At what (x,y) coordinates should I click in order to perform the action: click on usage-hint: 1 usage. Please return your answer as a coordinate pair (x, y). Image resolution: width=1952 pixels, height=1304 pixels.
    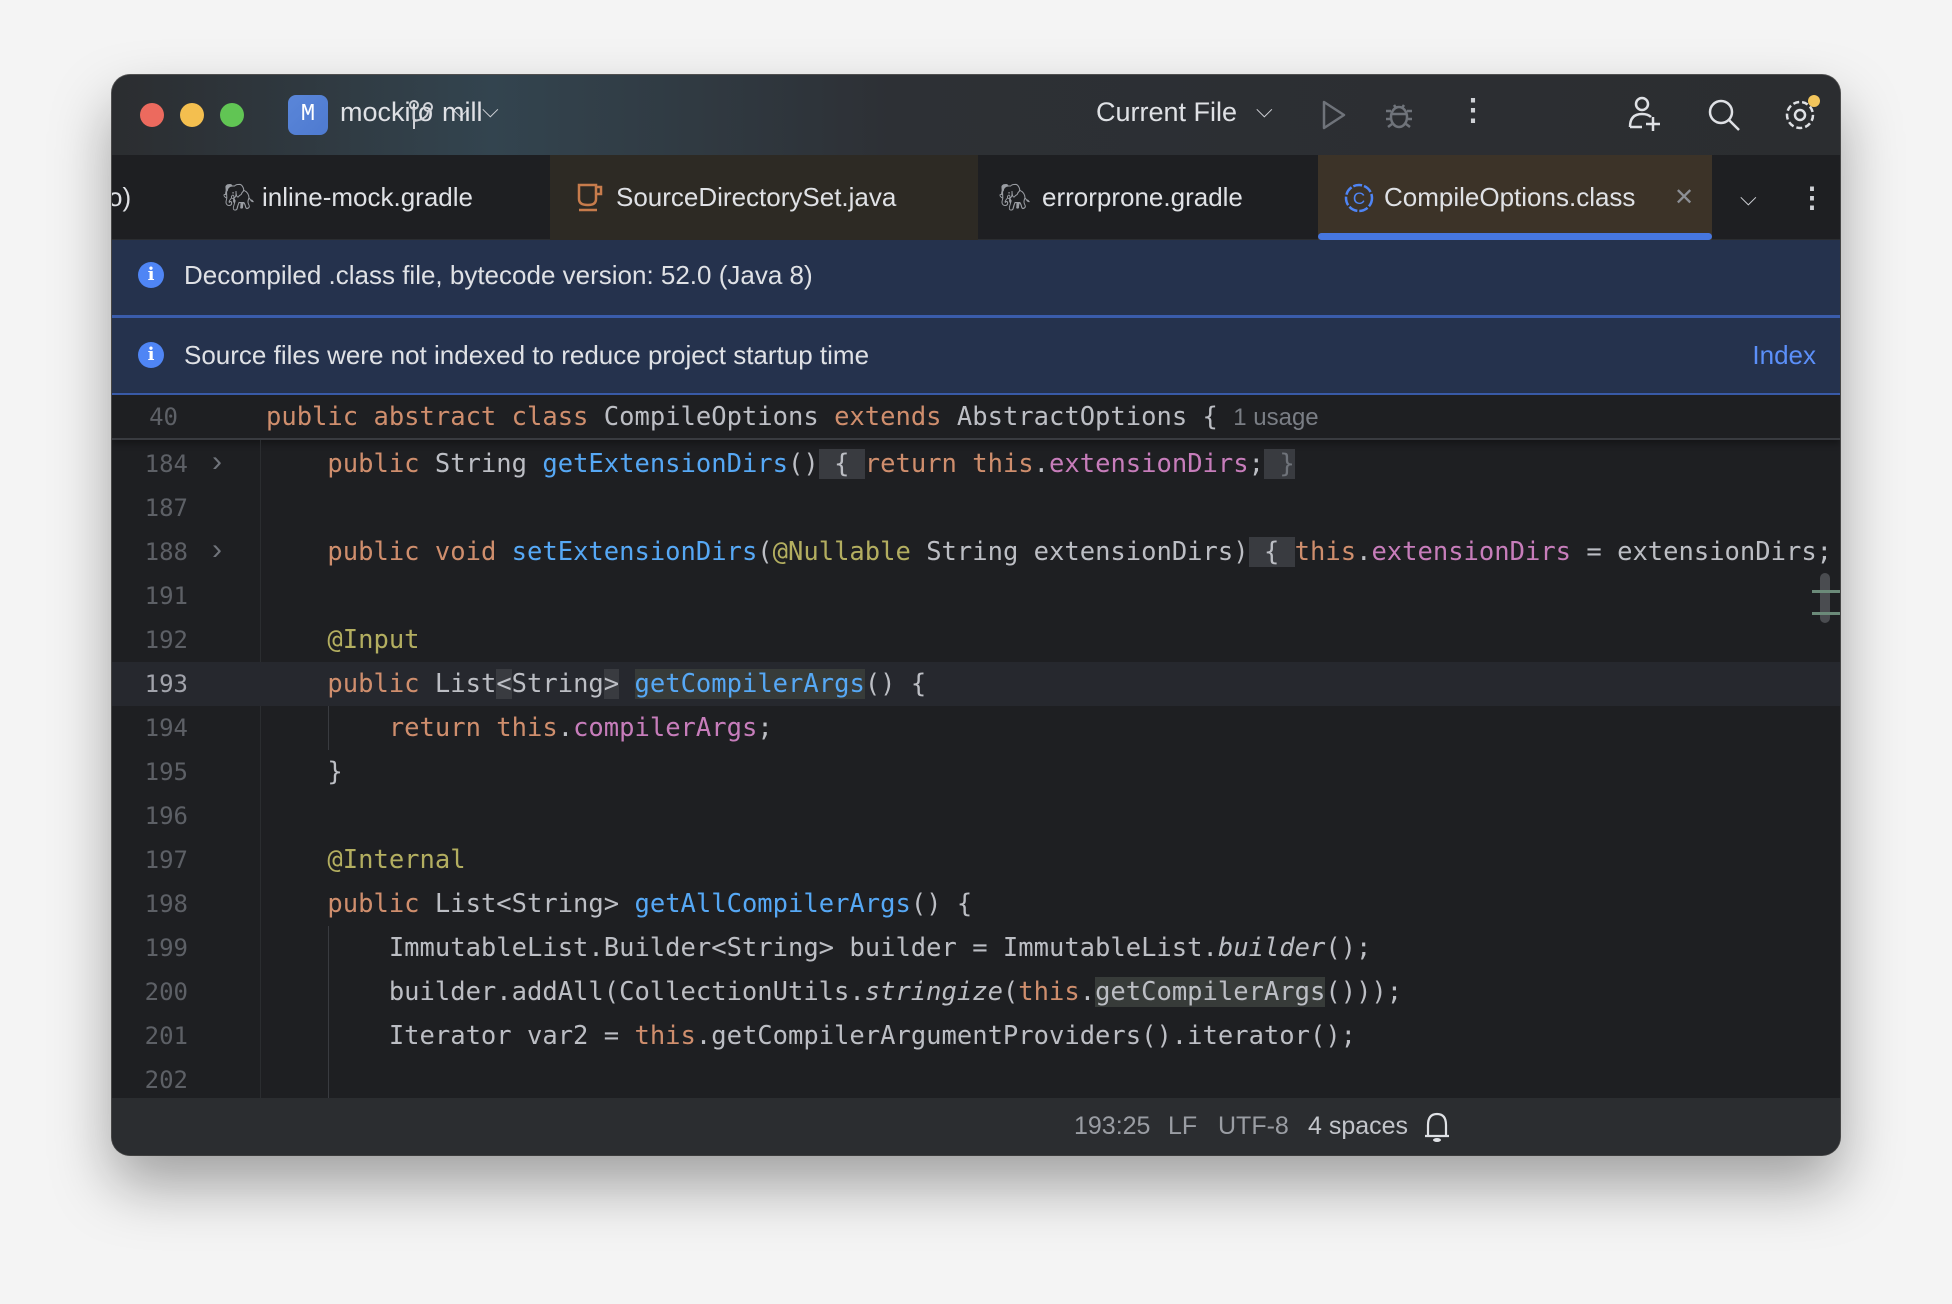
    Looking at the image, I should click on (1275, 417).